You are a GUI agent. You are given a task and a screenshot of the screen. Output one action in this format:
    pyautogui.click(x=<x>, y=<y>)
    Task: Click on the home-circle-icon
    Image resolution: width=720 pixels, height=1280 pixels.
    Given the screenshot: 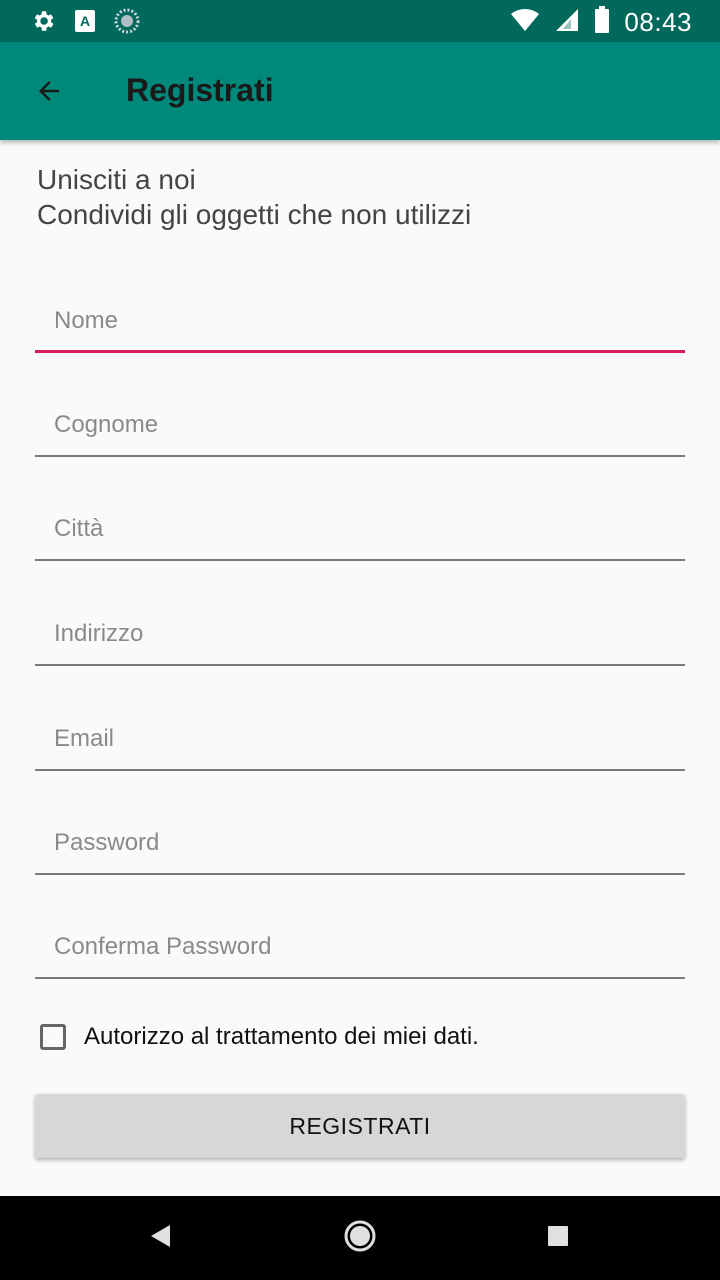 What is the action you would take?
    pyautogui.click(x=360, y=1238)
    